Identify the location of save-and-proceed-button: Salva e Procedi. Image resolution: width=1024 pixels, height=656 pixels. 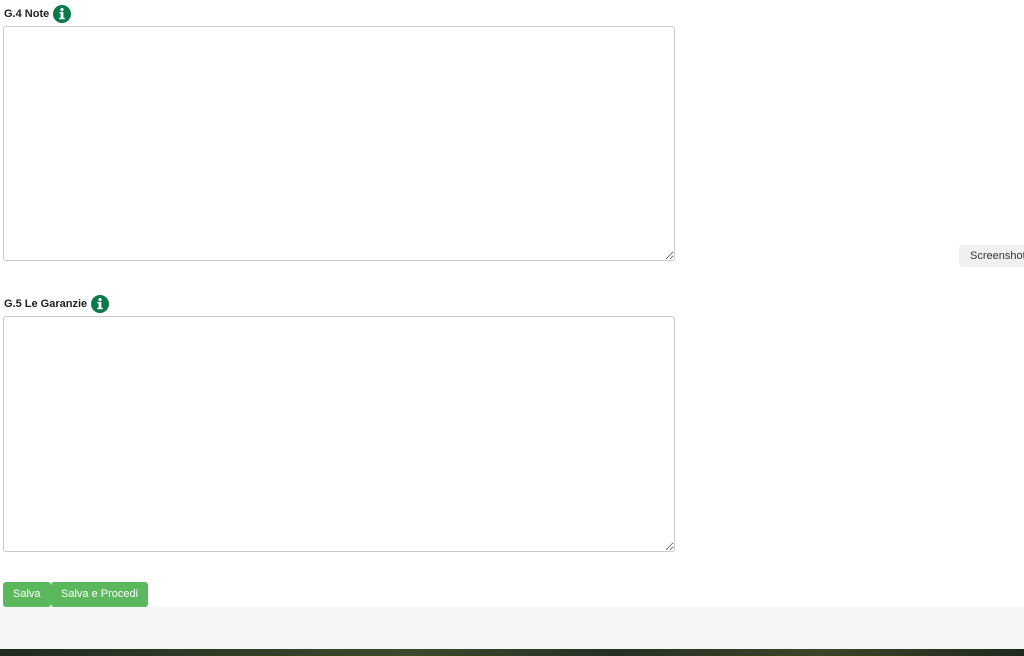
(100, 594).